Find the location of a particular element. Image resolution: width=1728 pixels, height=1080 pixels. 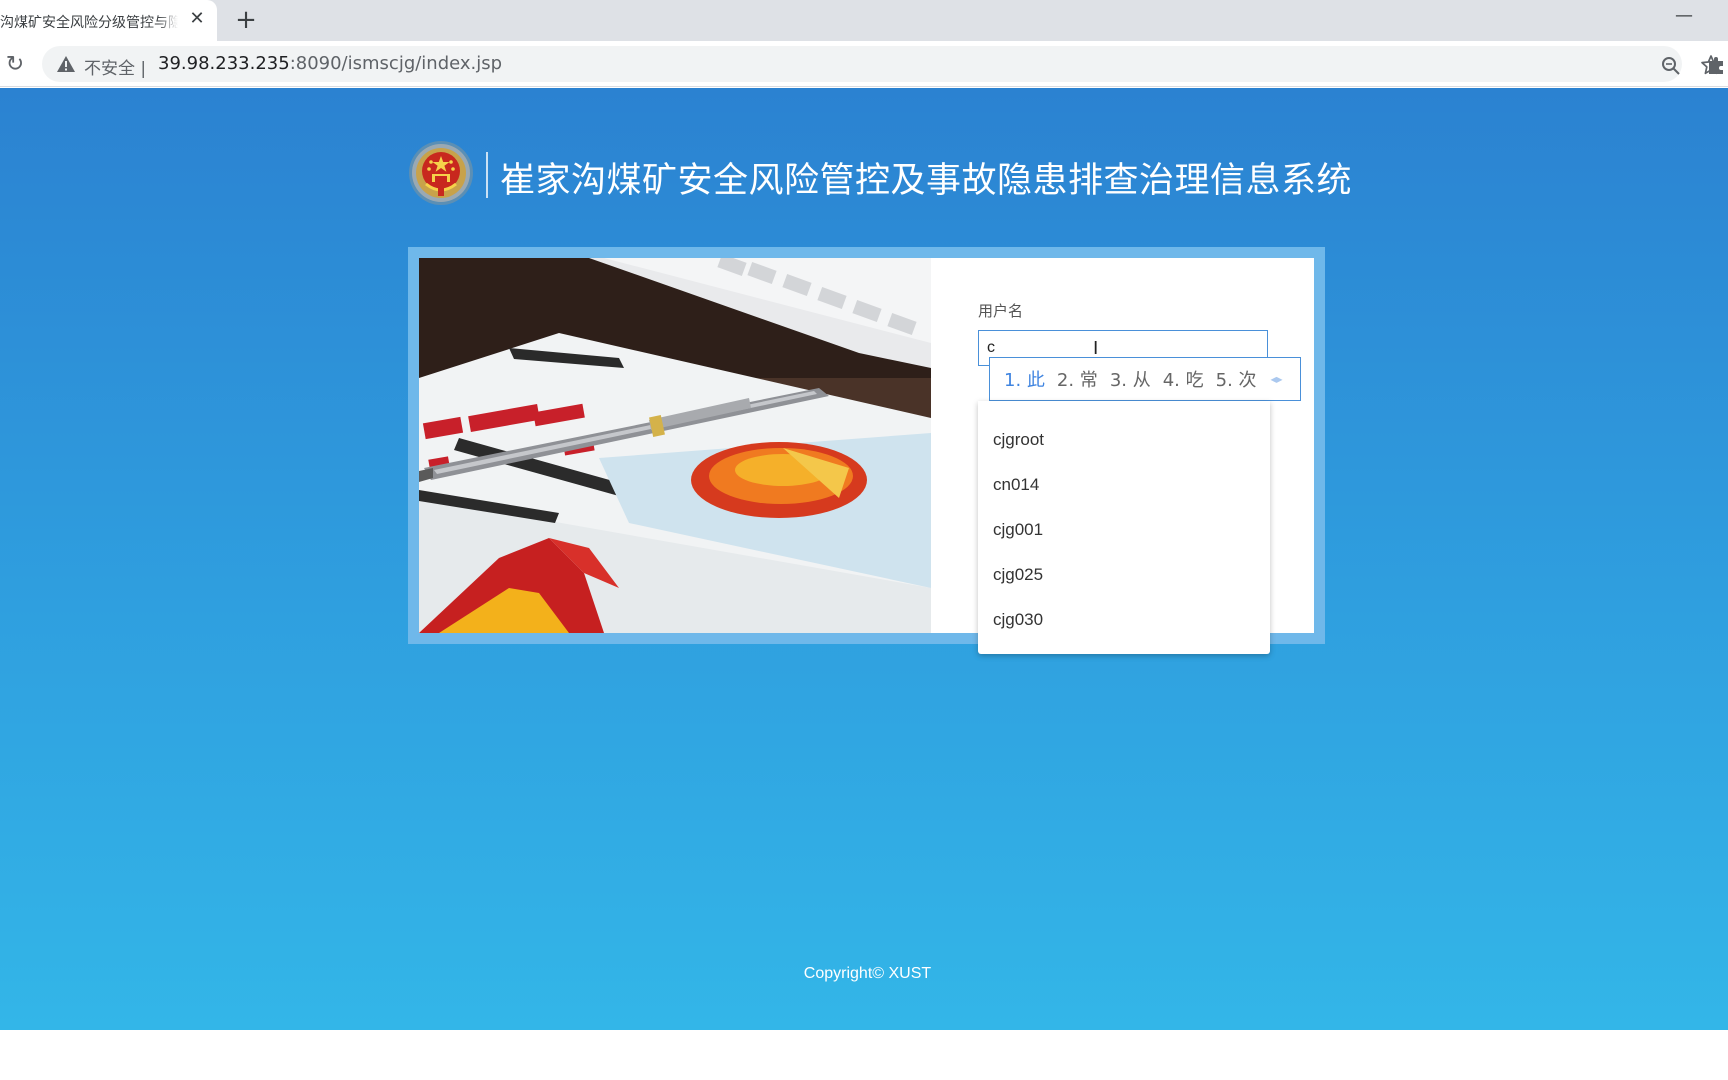

ime-candidate-bar: 1. 此 2. 常 3. 从 4. 吃 5. 次 ◂▸ is located at coordinates (1145, 379).